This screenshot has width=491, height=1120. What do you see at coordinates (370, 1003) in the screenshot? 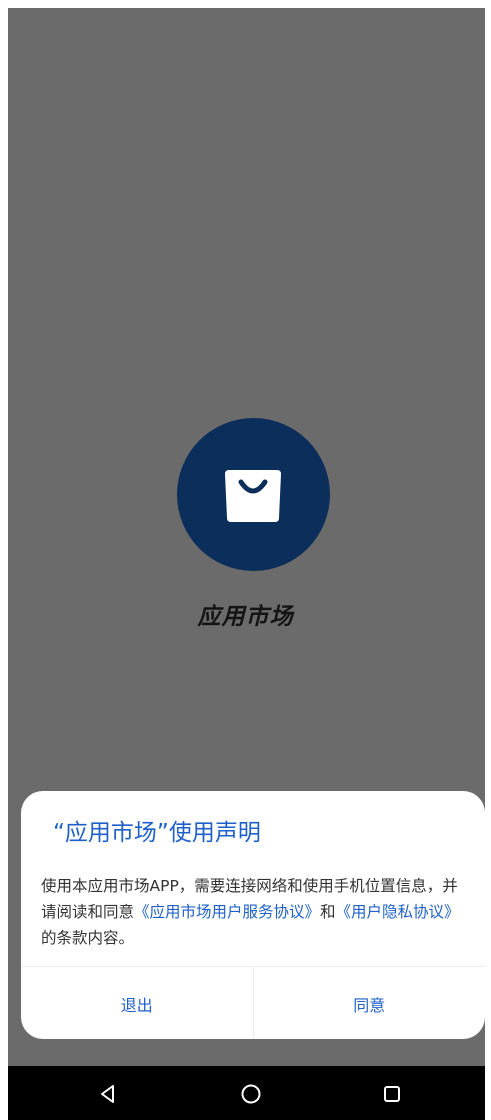
I see `agree-button: 同意` at bounding box center [370, 1003].